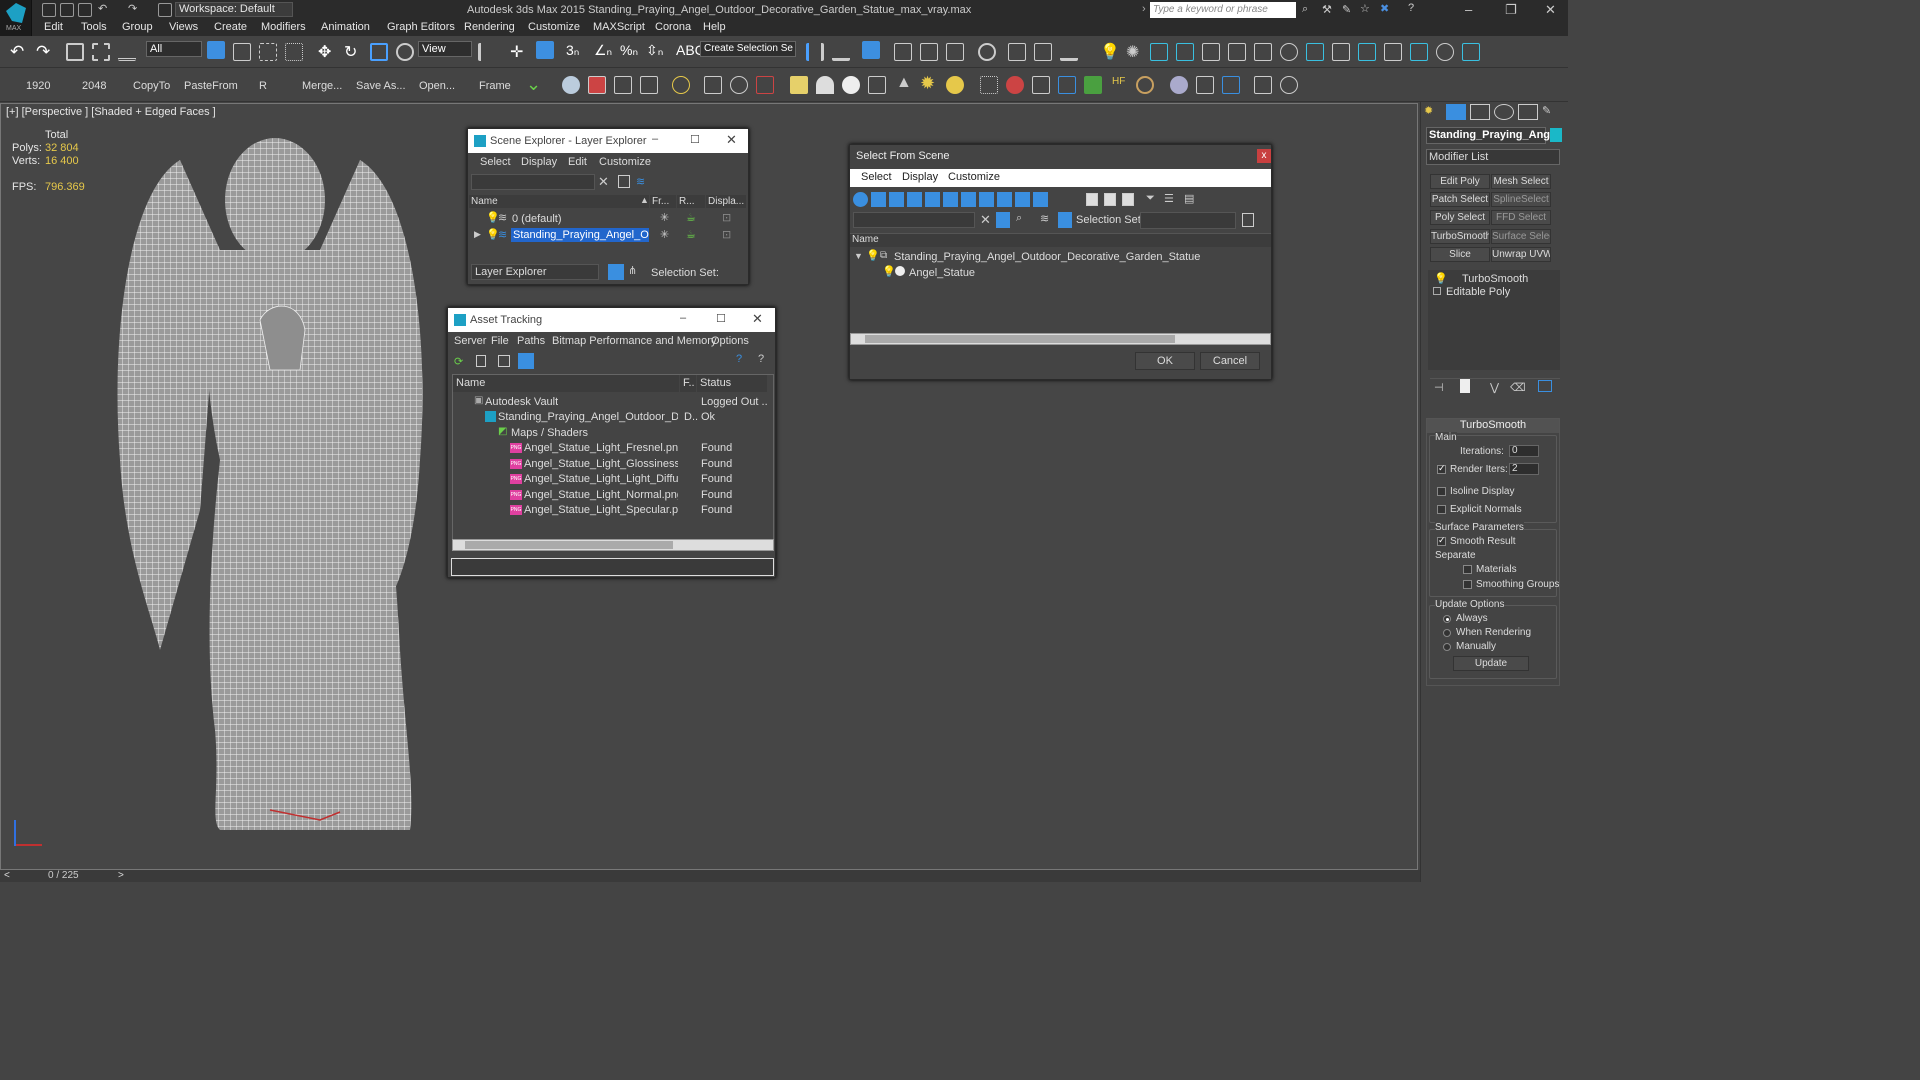  What do you see at coordinates (1518, 387) in the screenshot?
I see `remove-modifier-icon: ⌫` at bounding box center [1518, 387].